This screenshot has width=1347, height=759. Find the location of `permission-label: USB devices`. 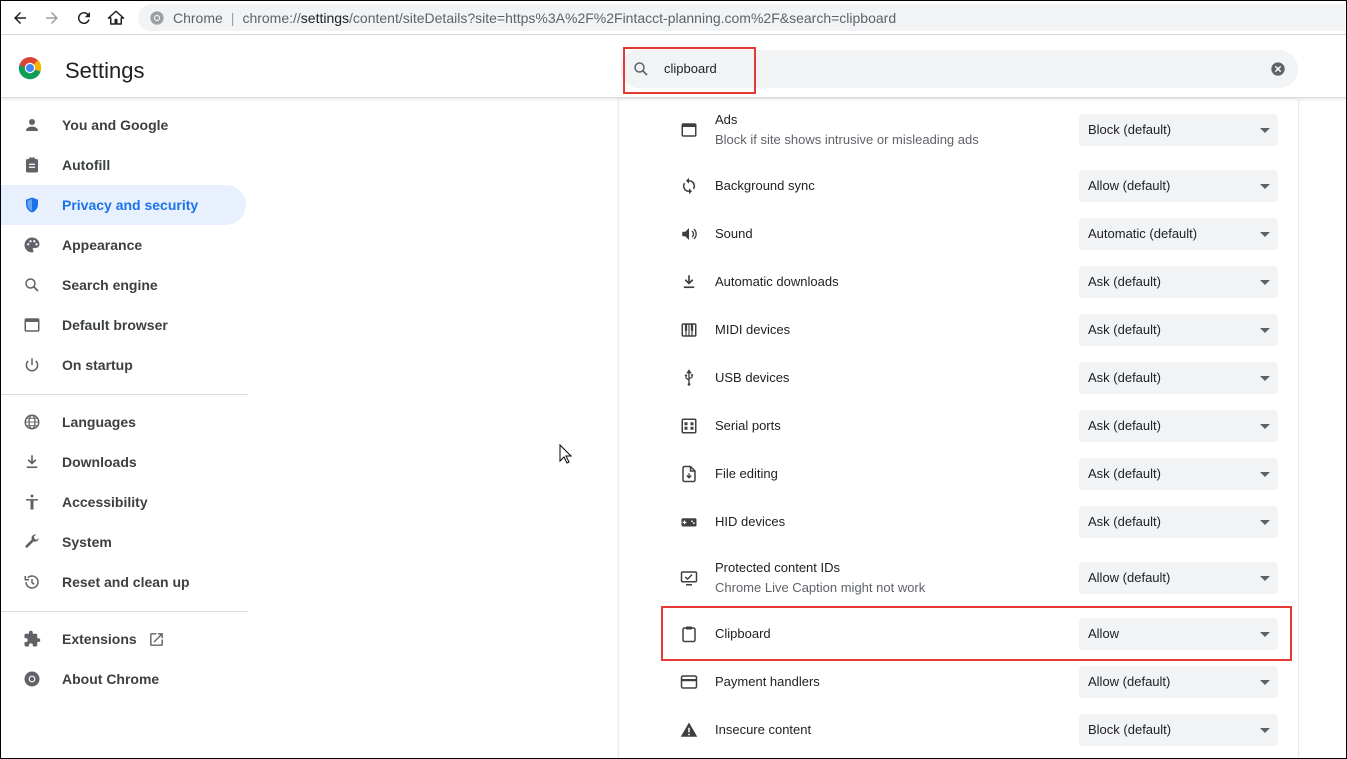

permission-label: USB devices is located at coordinates (752, 377).